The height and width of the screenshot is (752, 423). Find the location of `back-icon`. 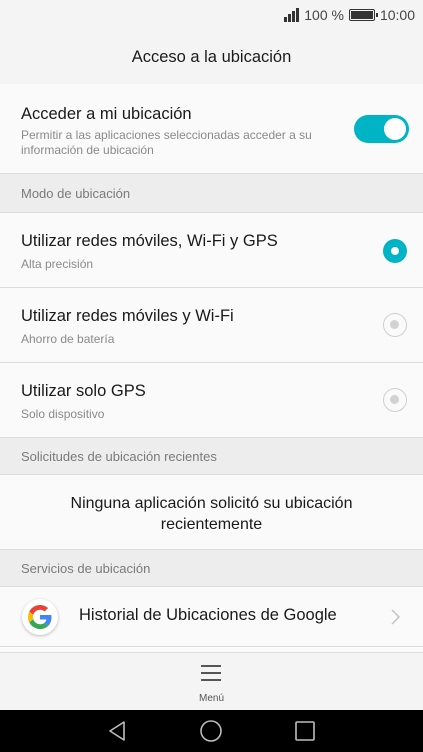

back-icon is located at coordinates (117, 731).